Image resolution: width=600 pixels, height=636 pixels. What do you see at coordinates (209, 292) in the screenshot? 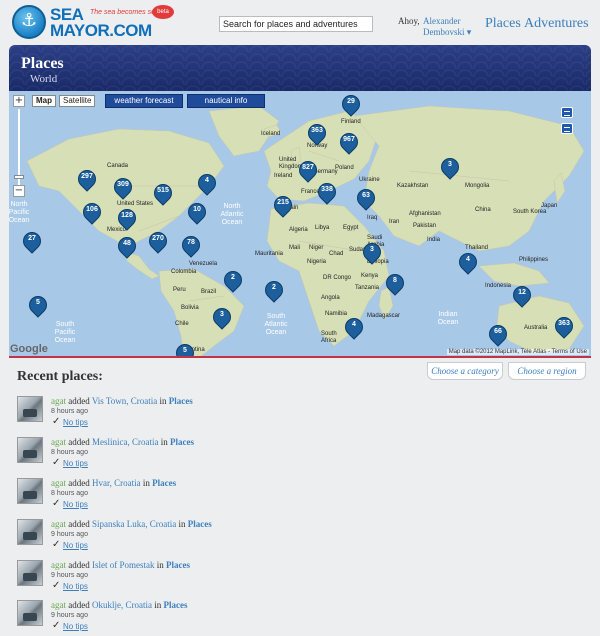
I see `map-label-brazil: Brazil` at bounding box center [209, 292].